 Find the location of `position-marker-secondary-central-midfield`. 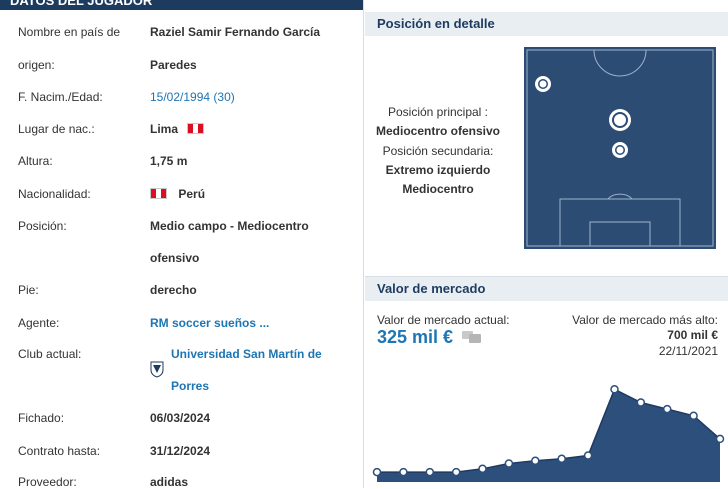

position-marker-secondary-central-midfield is located at coordinates (620, 150).